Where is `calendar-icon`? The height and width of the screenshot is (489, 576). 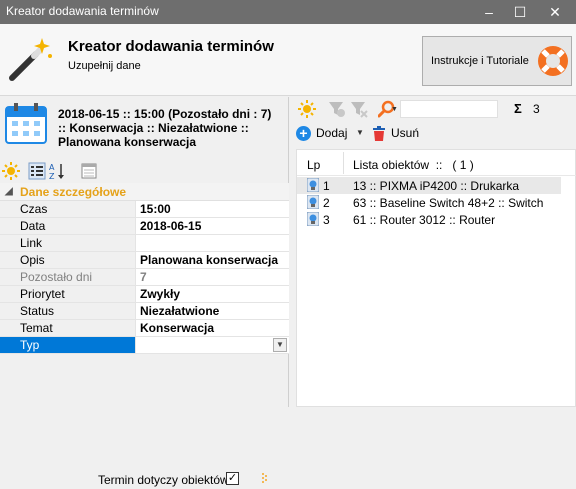
calendar-icon is located at coordinates (26, 123).